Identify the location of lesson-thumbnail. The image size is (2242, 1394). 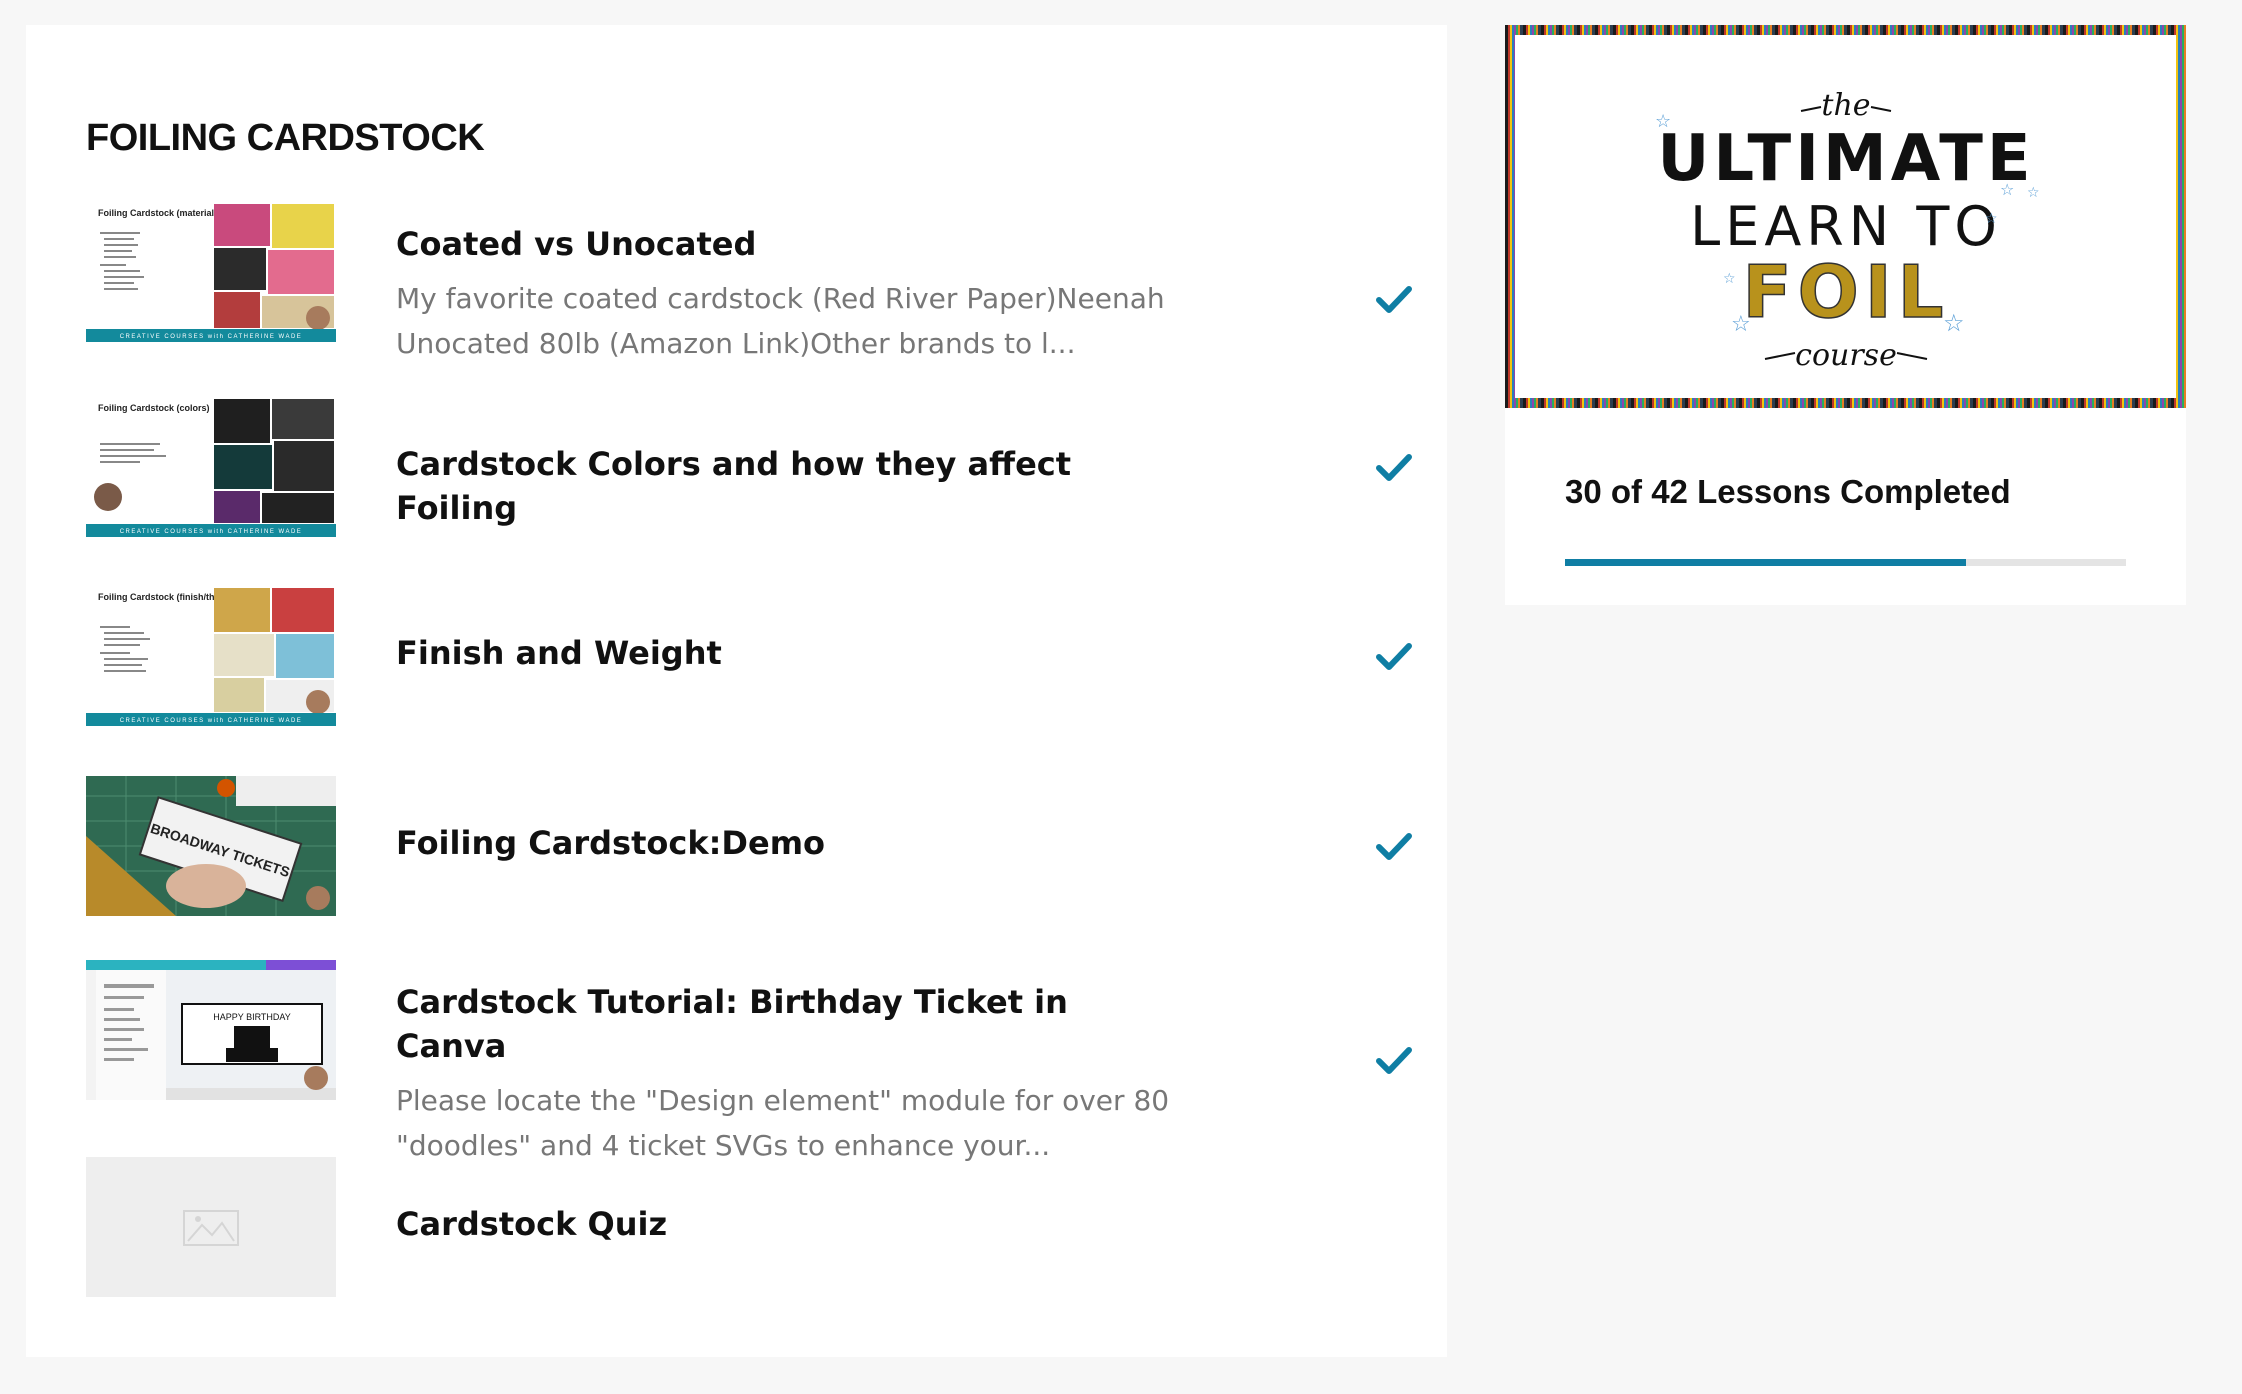
(211, 1227).